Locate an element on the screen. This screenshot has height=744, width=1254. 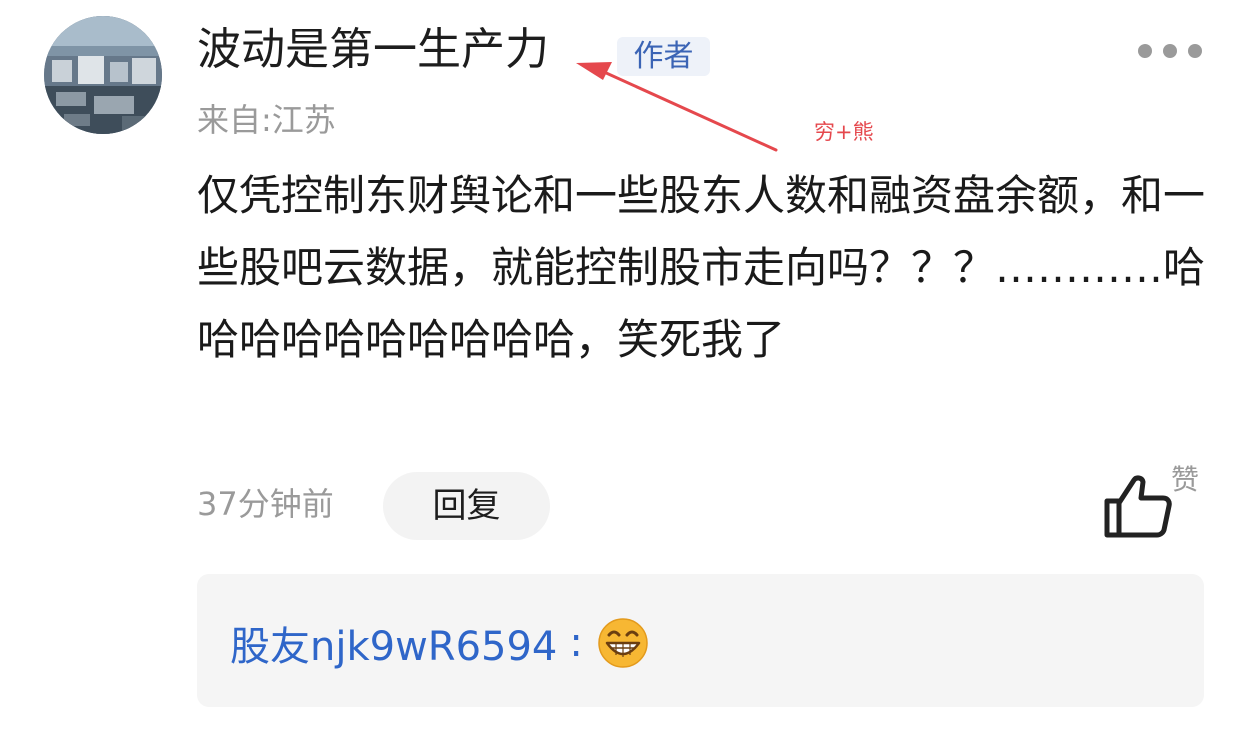
timestamp: 37分钟前 is located at coordinates (265, 504).